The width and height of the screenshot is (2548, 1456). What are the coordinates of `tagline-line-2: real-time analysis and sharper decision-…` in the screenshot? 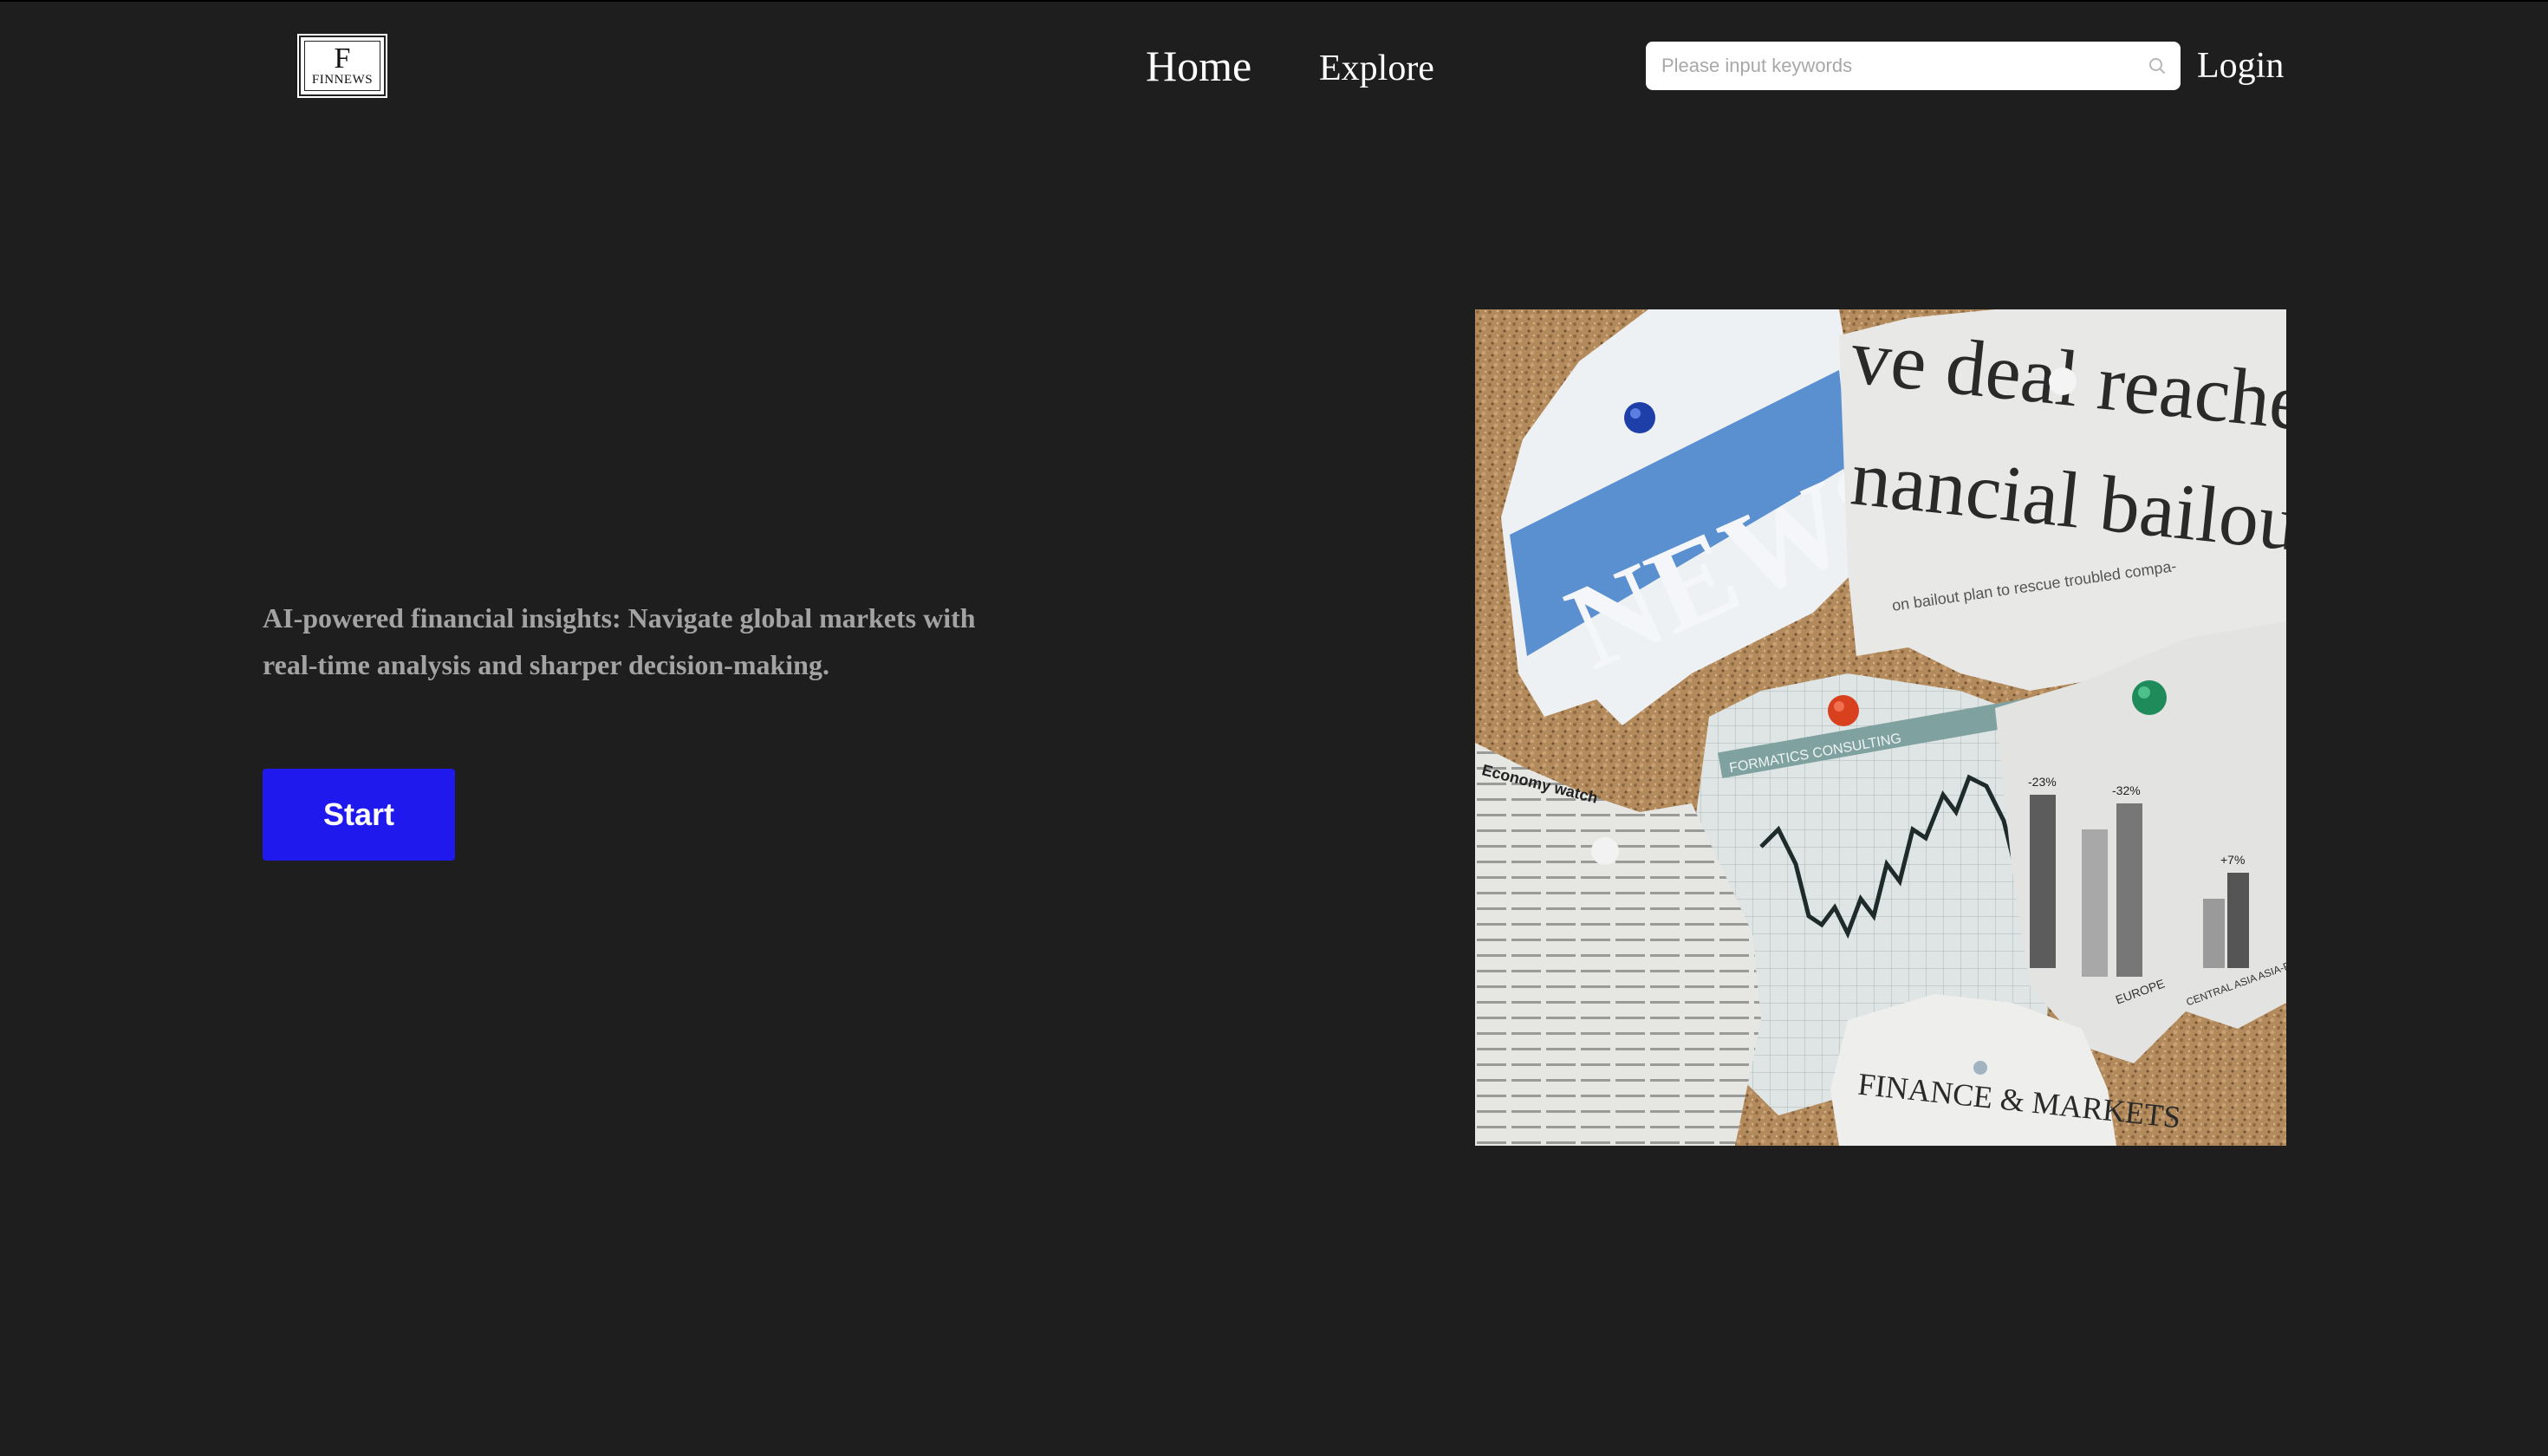 It's located at (546, 664).